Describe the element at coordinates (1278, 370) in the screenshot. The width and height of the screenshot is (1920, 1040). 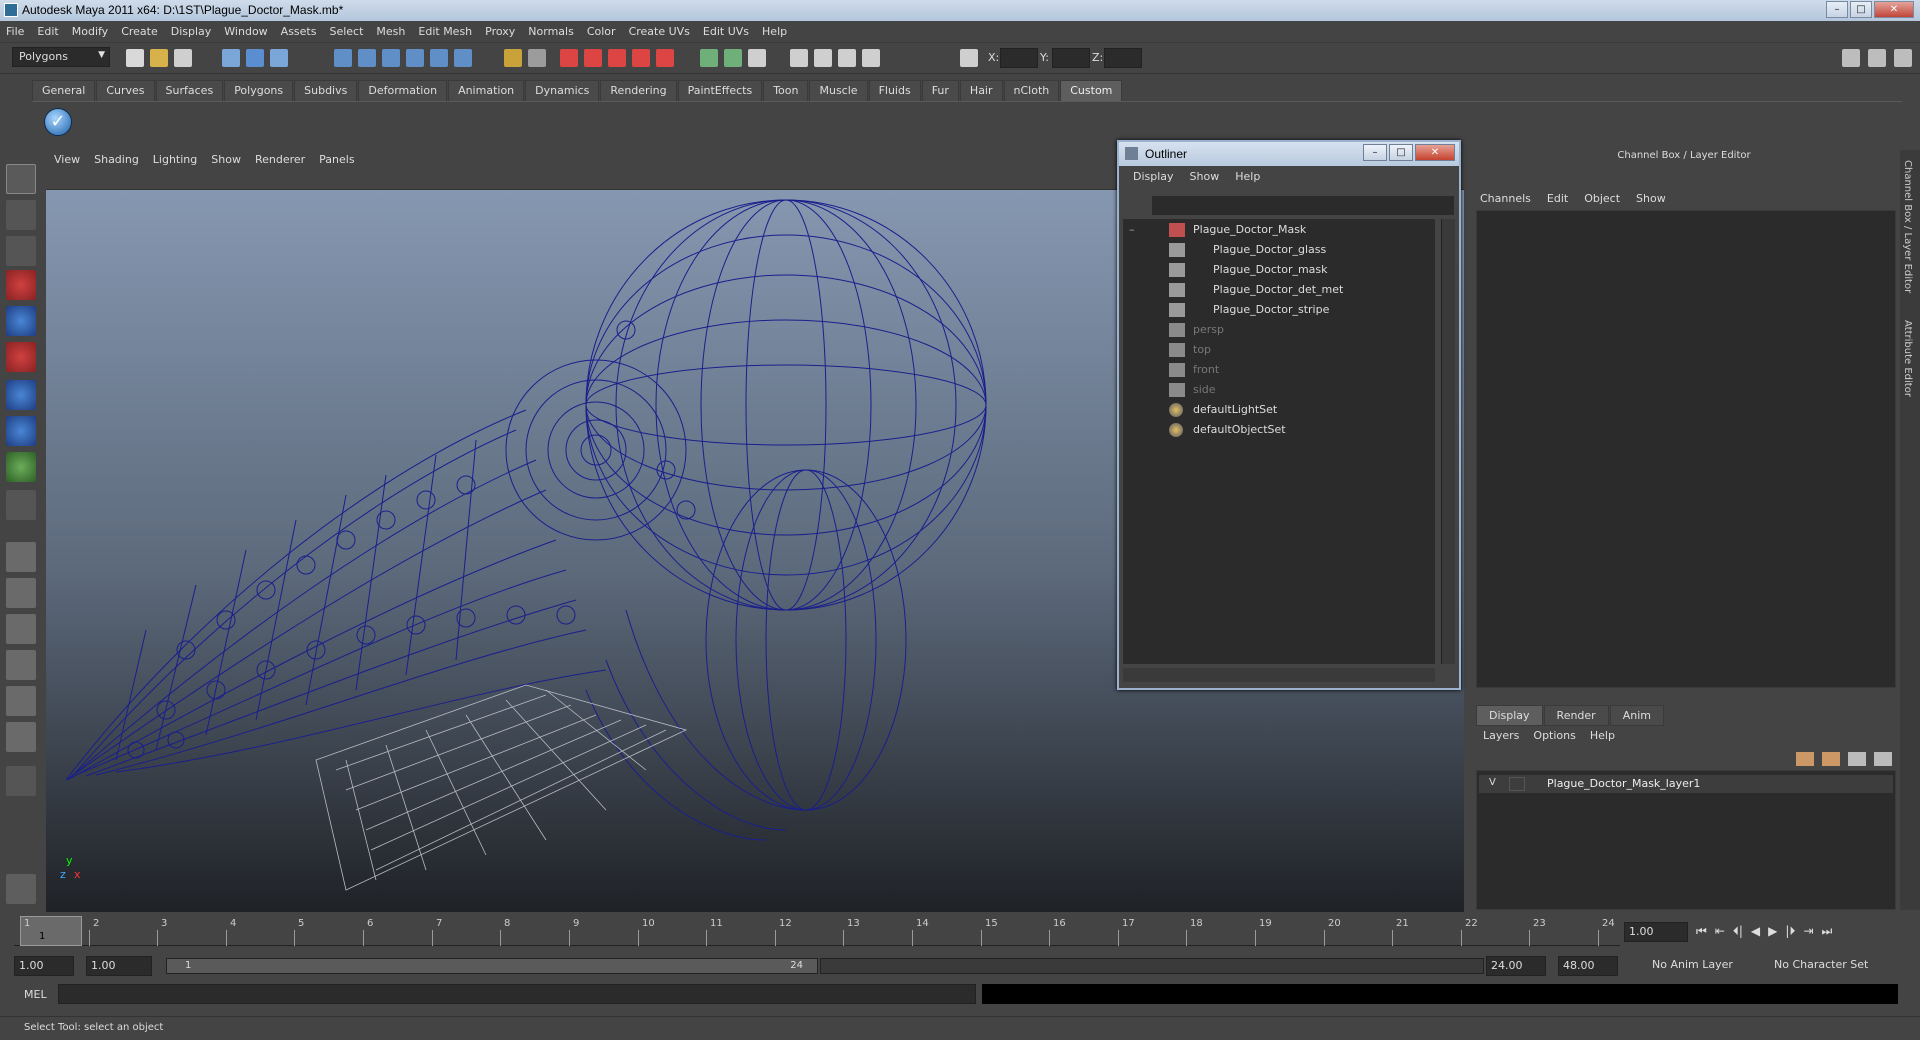
I see `outliner-item: front` at that location.